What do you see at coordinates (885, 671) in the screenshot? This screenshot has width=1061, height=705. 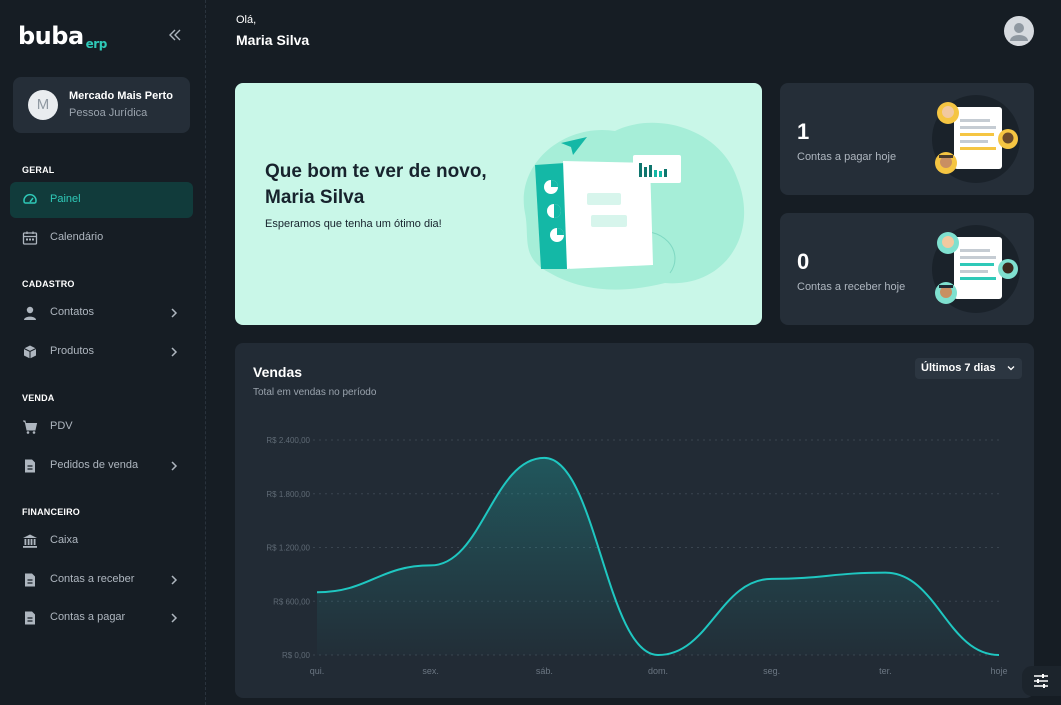 I see `x-tick-label: ter.` at bounding box center [885, 671].